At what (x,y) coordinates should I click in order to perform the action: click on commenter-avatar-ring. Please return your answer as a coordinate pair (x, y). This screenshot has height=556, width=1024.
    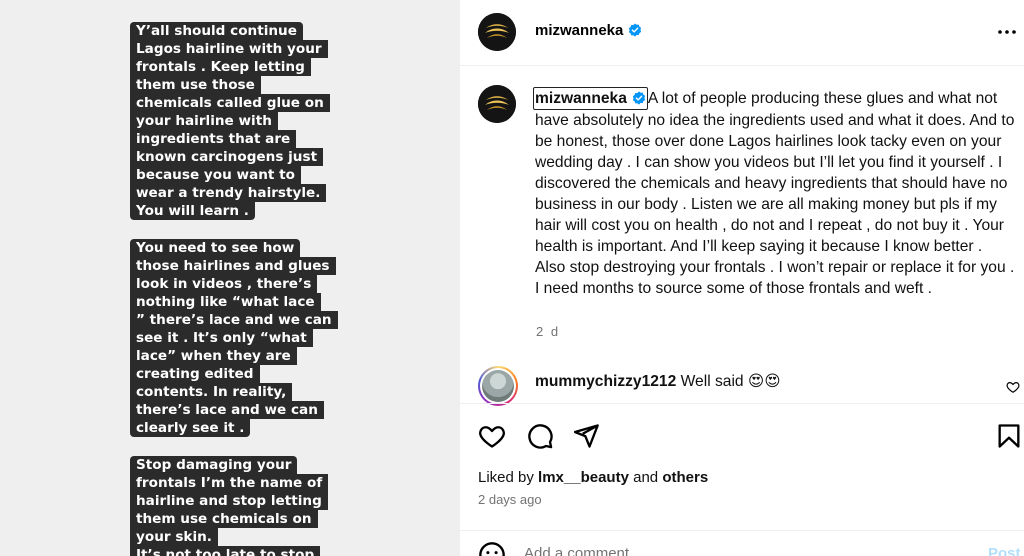
    Looking at the image, I should click on (498, 386).